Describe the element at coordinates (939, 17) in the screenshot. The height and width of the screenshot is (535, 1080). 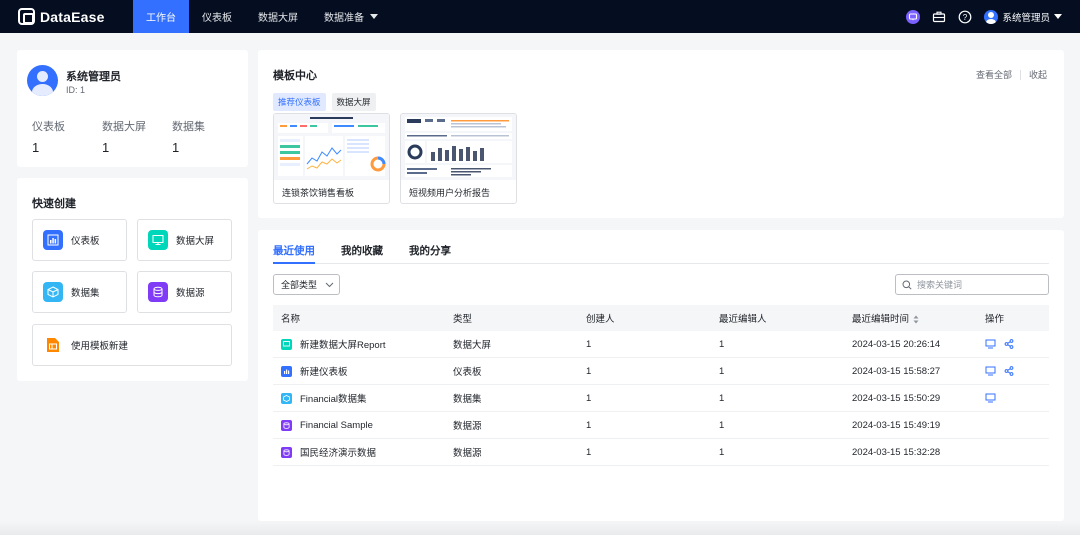
I see `toolbox-icon` at that location.